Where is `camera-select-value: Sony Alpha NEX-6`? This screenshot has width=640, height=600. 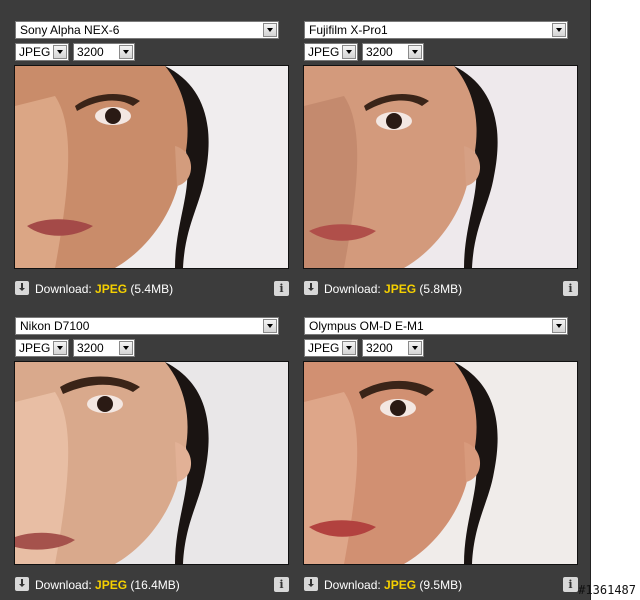
camera-select-value: Sony Alpha NEX-6 is located at coordinates (70, 30).